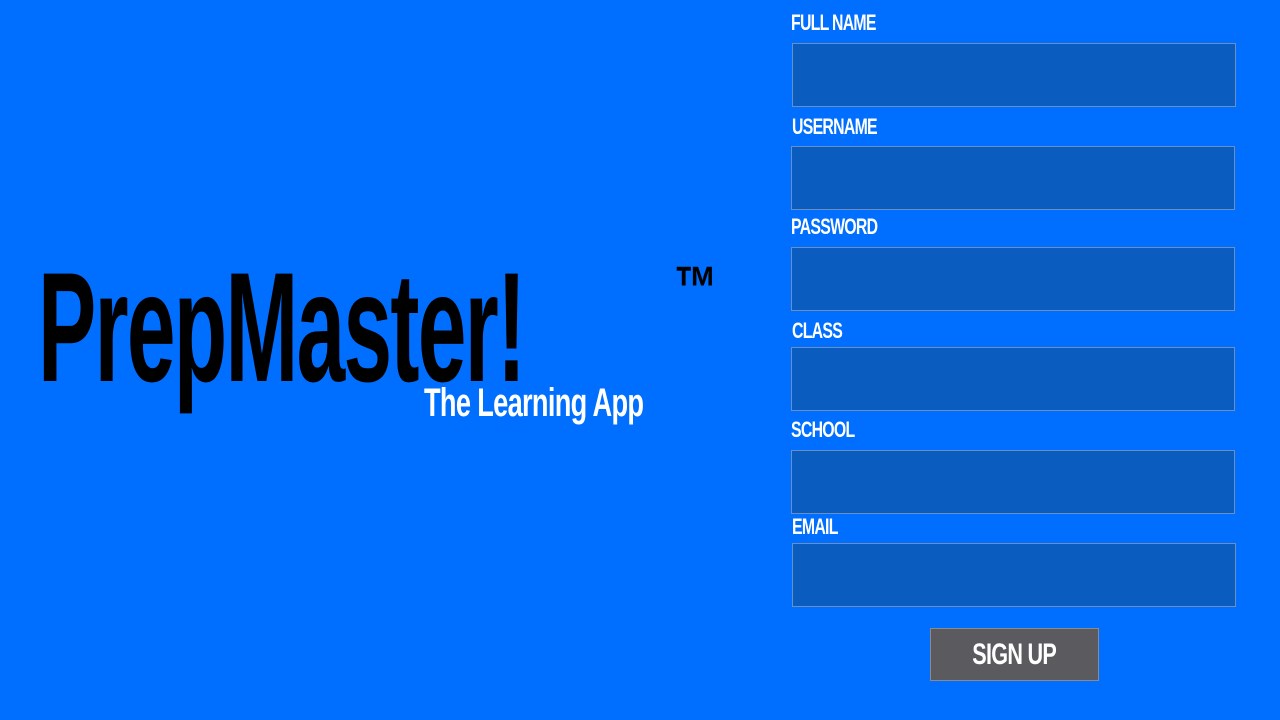 This screenshot has width=1280, height=720. Describe the element at coordinates (833, 22) in the screenshot. I see `full-name-label: FULL NAME` at that location.